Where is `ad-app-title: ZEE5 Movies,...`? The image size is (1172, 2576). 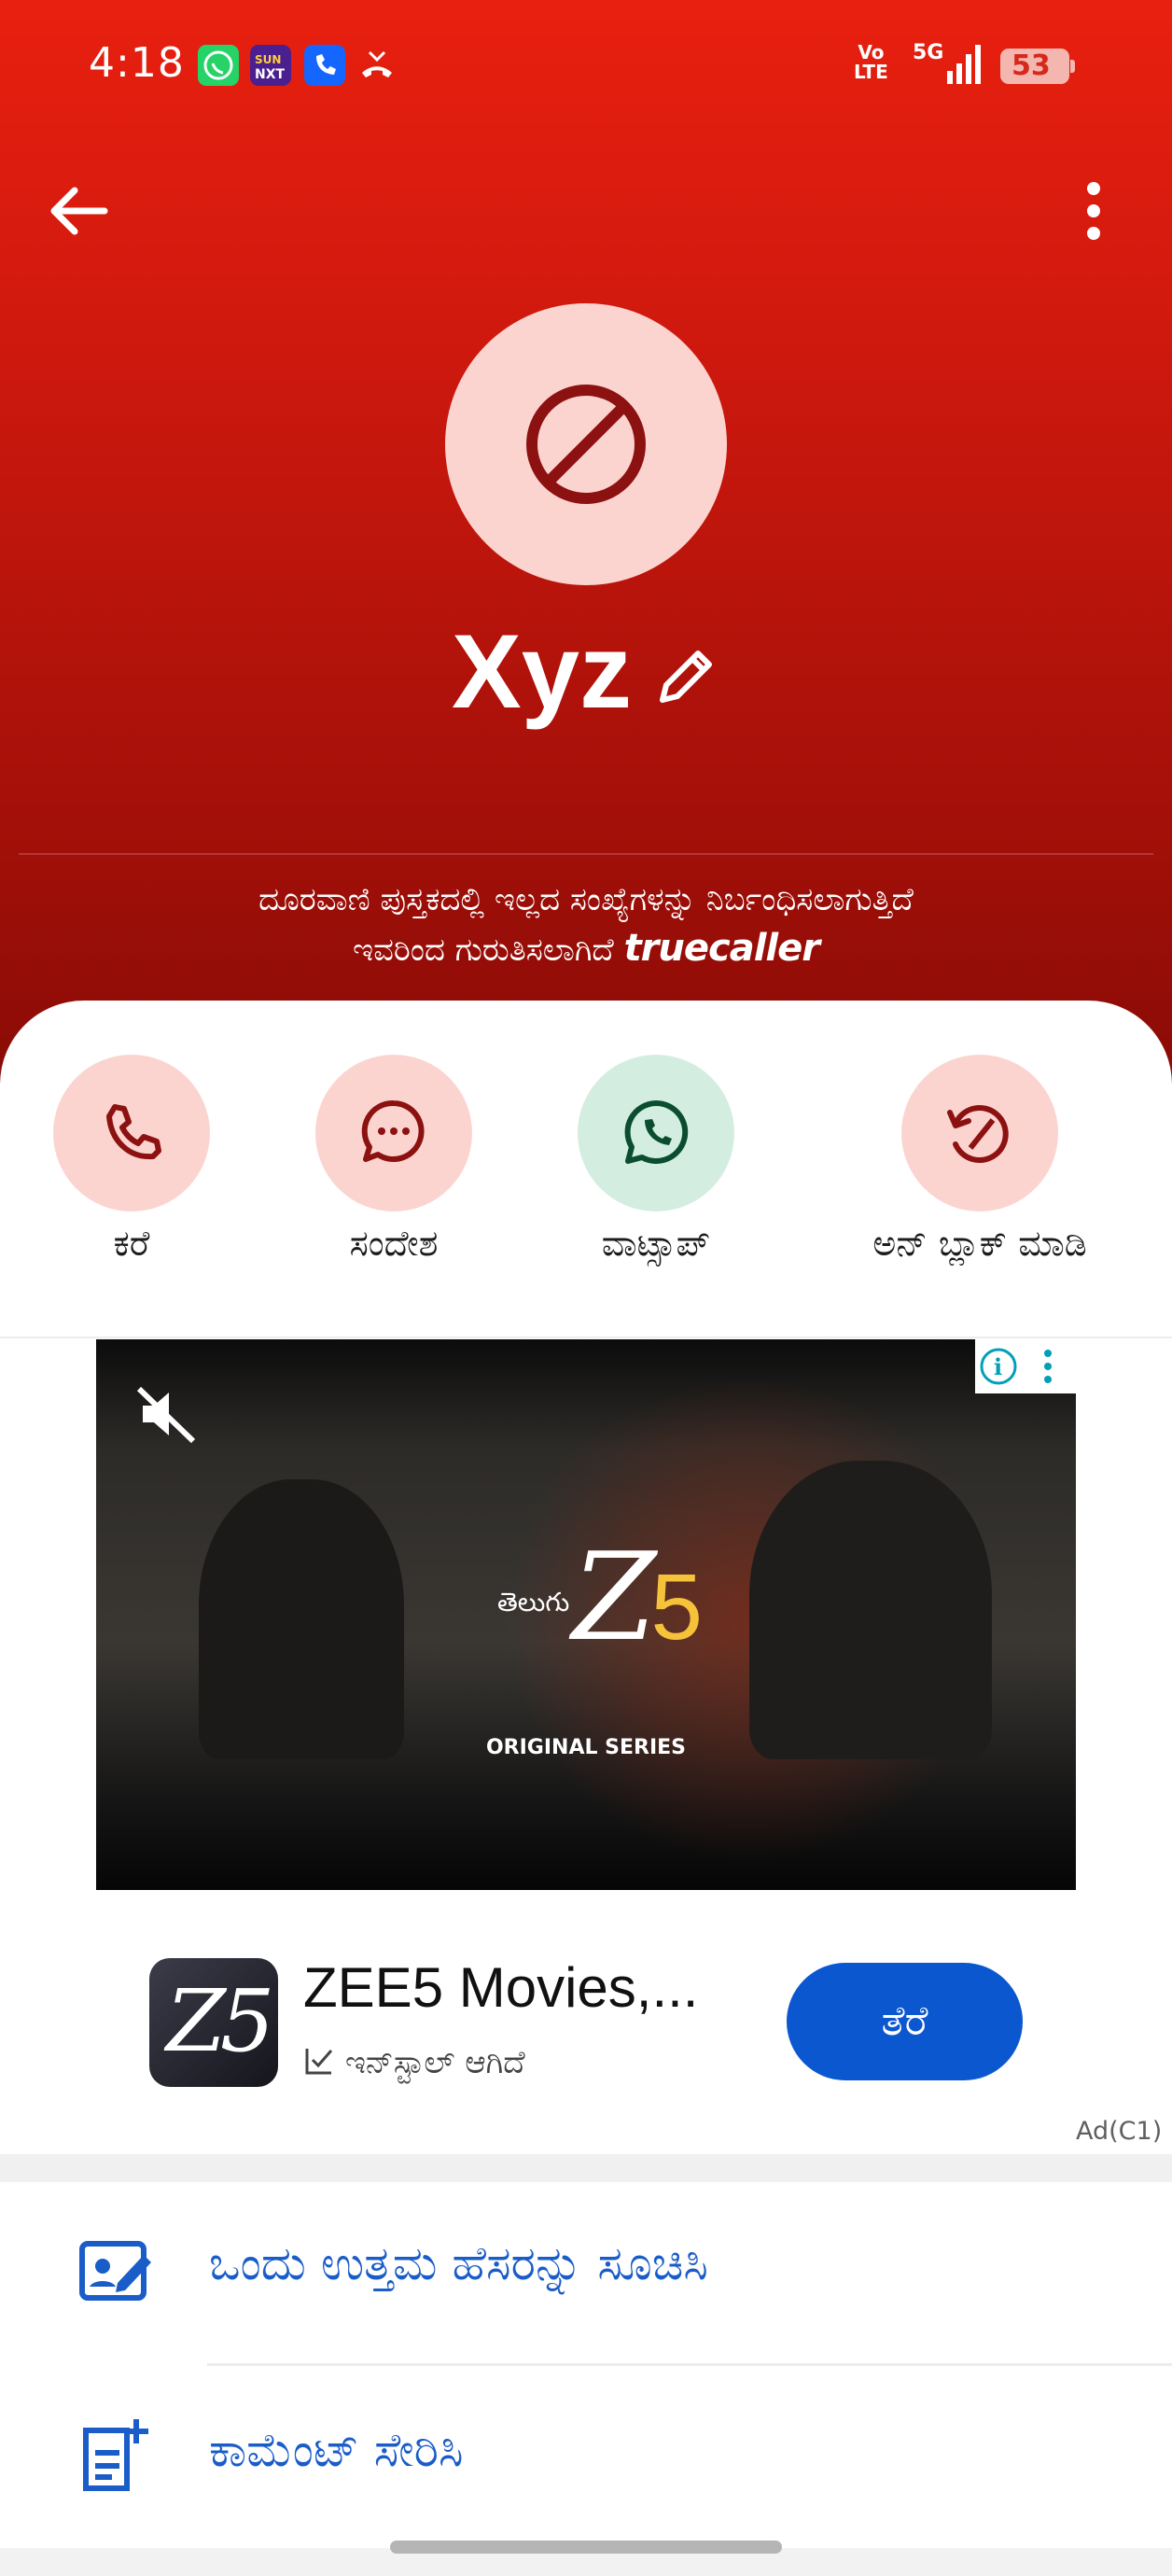 ad-app-title: ZEE5 Movies,... is located at coordinates (500, 1987).